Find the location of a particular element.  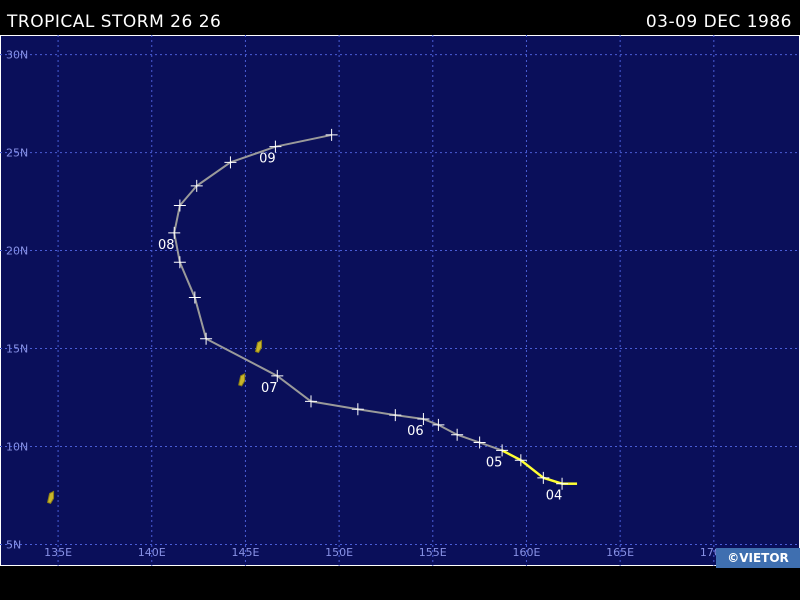

credit-badge: ©VIETOR is located at coordinates (758, 558).